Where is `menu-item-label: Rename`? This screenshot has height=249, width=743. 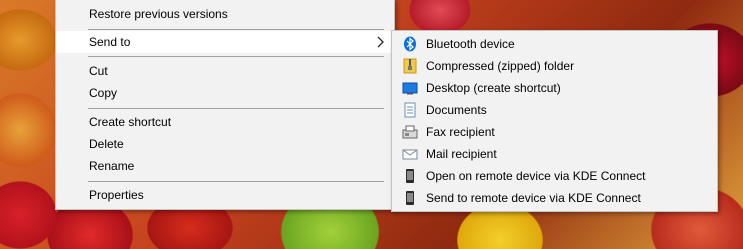
menu-item-label: Rename is located at coordinates (112, 166).